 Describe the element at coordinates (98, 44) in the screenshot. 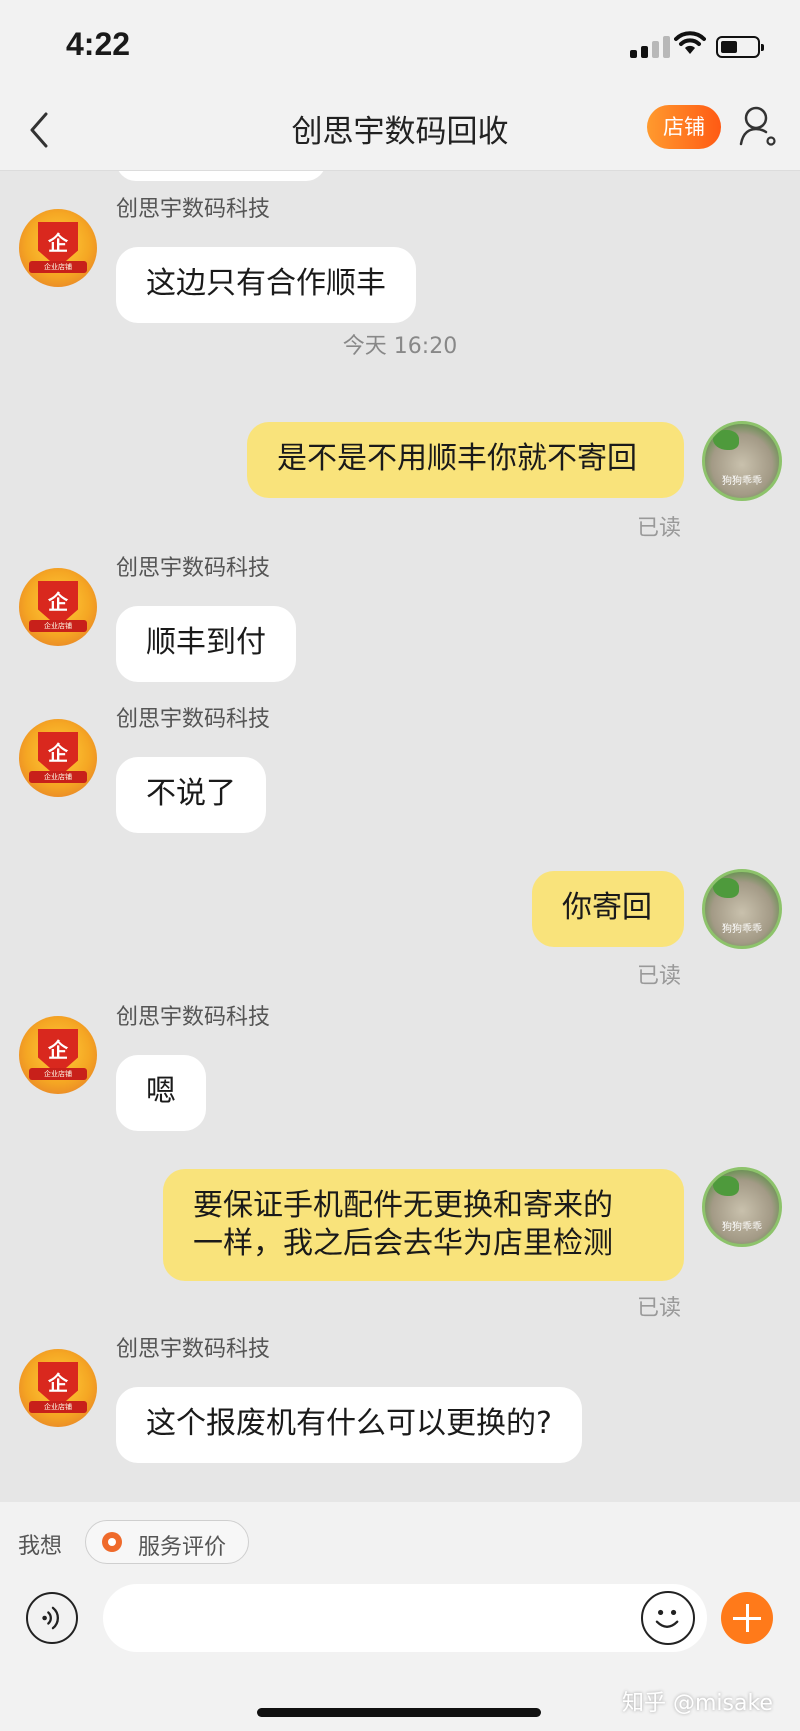

I see `status-time: 4:22` at that location.